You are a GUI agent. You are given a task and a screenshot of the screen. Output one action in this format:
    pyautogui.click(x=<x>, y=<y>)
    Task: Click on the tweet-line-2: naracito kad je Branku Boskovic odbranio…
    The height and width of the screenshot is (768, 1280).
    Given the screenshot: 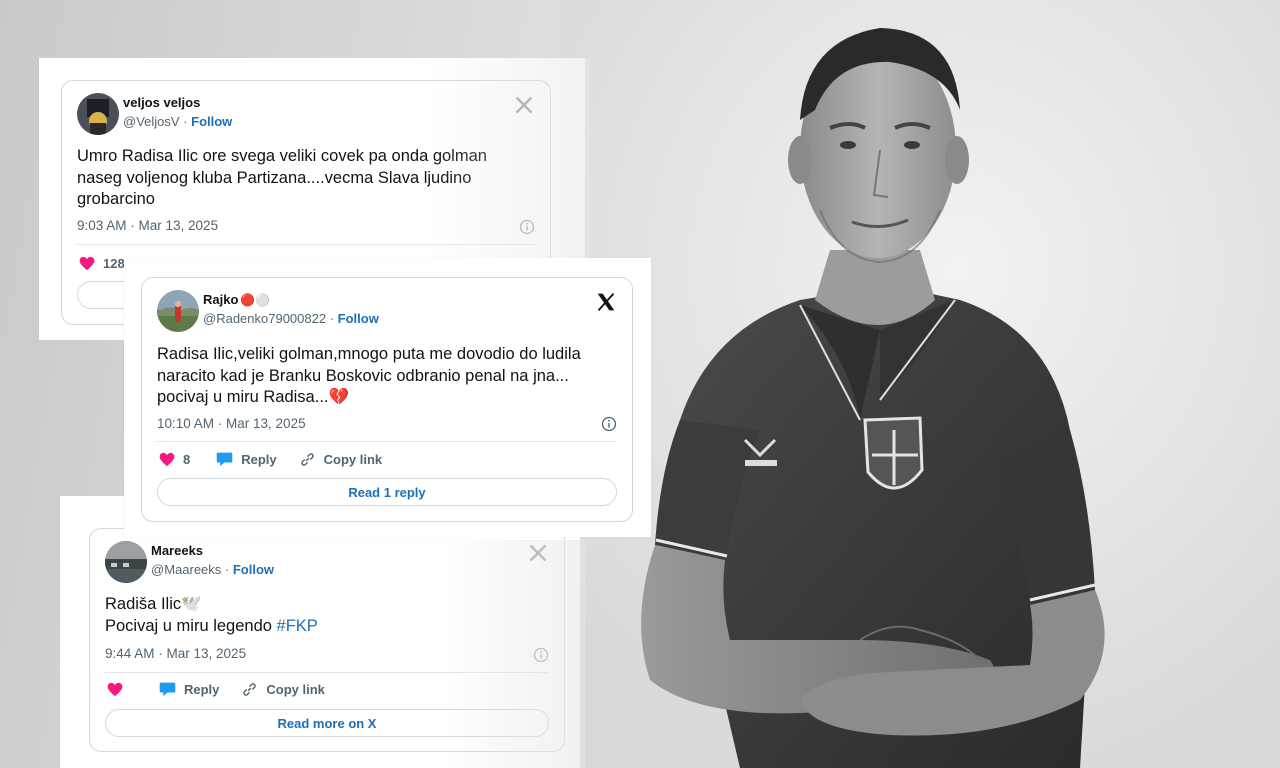 What is the action you would take?
    pyautogui.click(x=363, y=375)
    